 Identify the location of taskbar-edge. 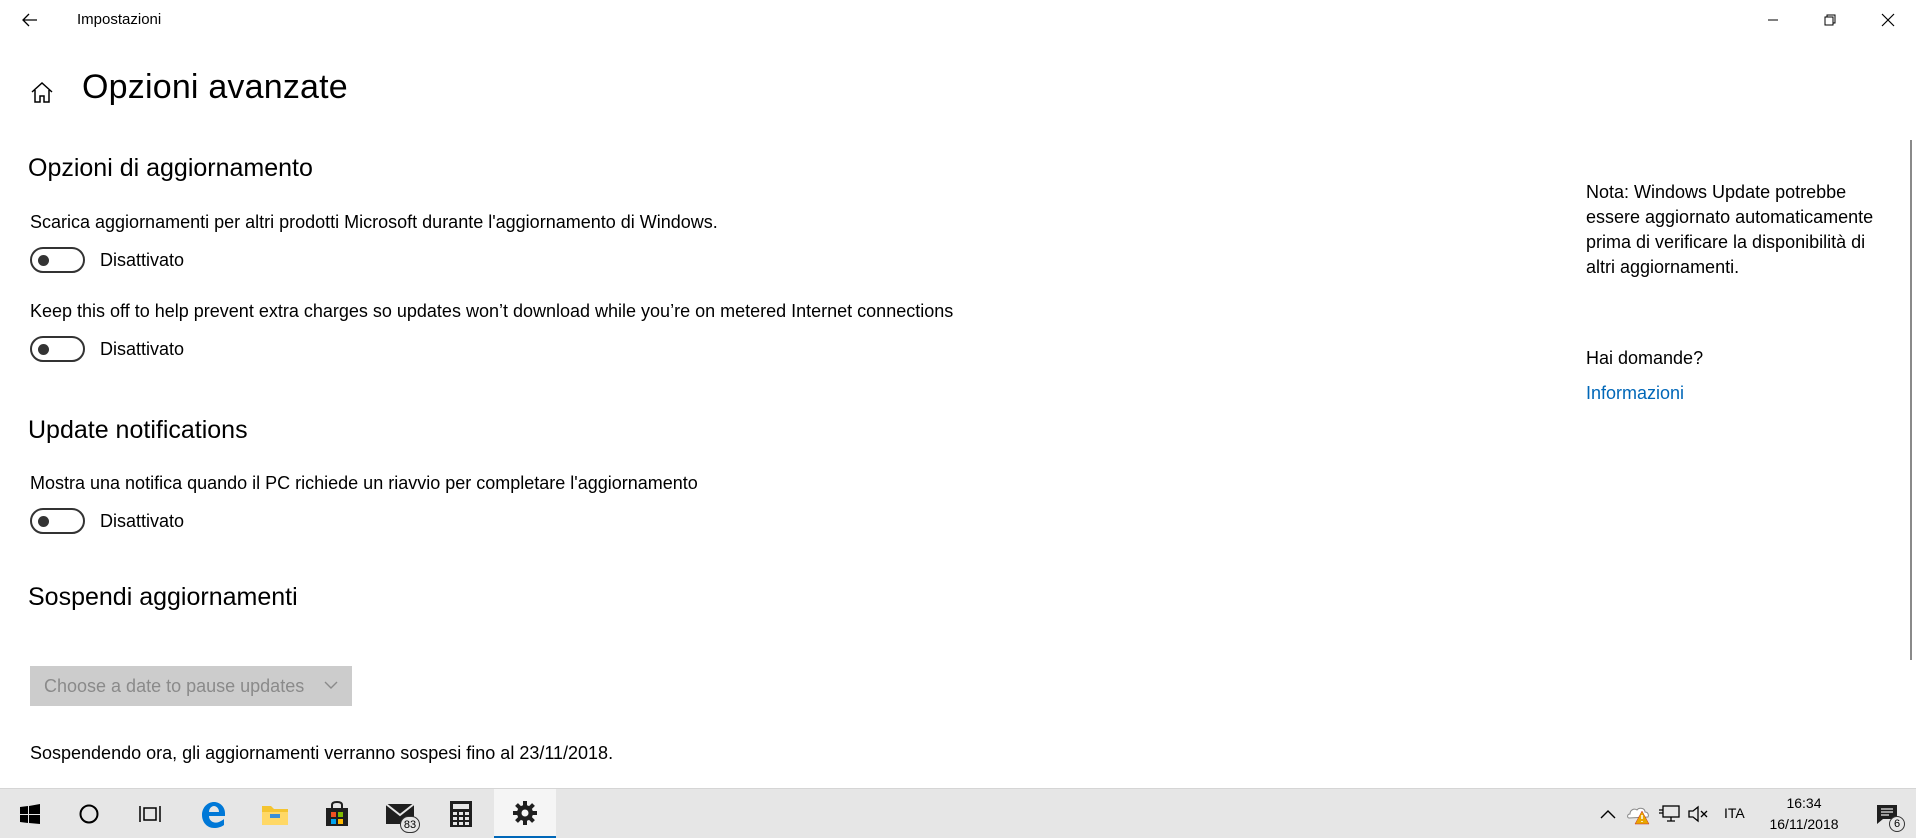
(213, 813).